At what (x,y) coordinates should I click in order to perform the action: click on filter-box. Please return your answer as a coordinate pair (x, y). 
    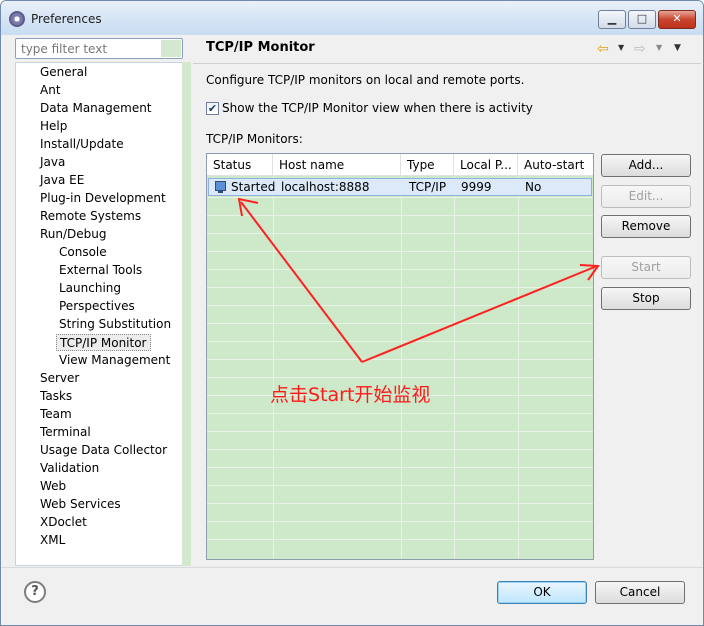
    Looking at the image, I should click on (99, 48).